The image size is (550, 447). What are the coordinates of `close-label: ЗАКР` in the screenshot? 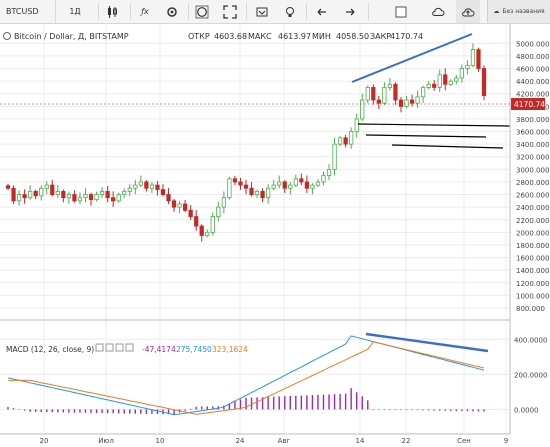 It's located at (380, 36).